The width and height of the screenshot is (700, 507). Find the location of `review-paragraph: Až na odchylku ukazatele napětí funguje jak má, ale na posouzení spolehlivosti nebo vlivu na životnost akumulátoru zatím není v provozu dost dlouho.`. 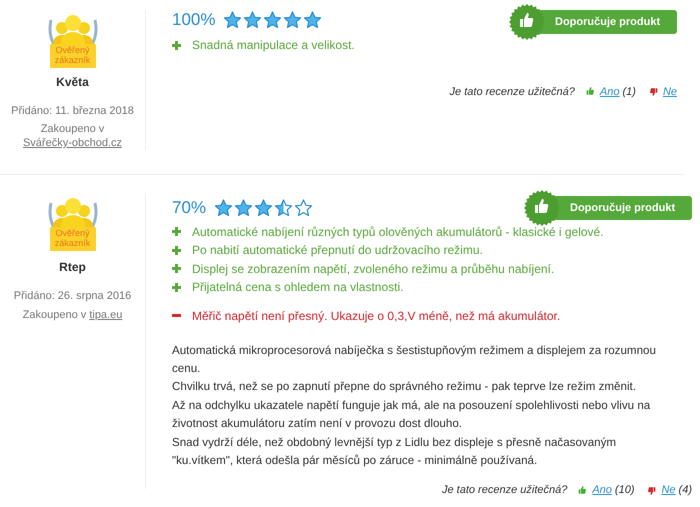

review-paragraph: Až na odchylku ukazatele napětí funguje jak má, ale na posouzení spolehlivosti nebo vlivu na životnost akumulátoru zatím není v provozu dost dlouho. is located at coordinates (412, 415).